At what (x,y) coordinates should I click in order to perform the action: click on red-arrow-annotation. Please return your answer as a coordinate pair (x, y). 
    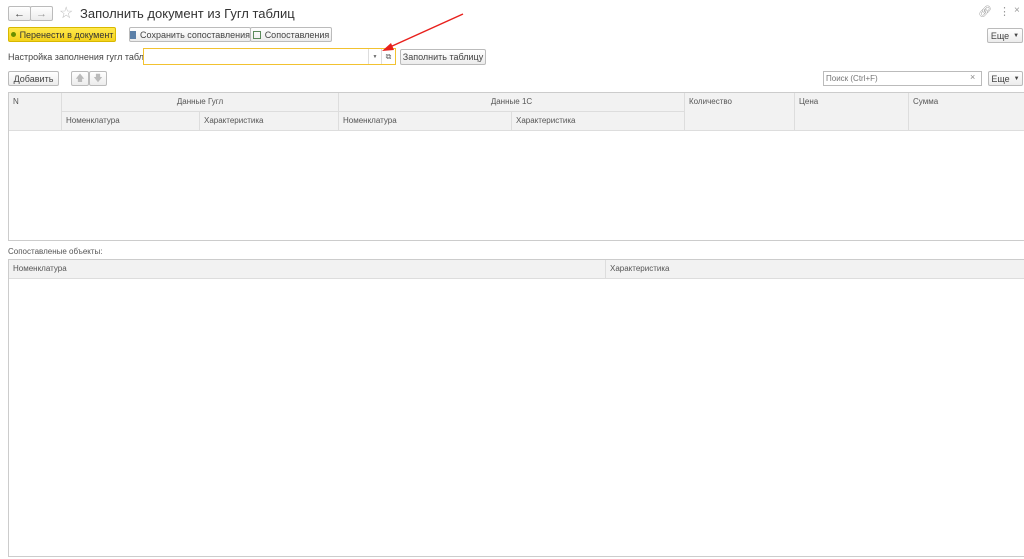
    Looking at the image, I should click on (423, 32).